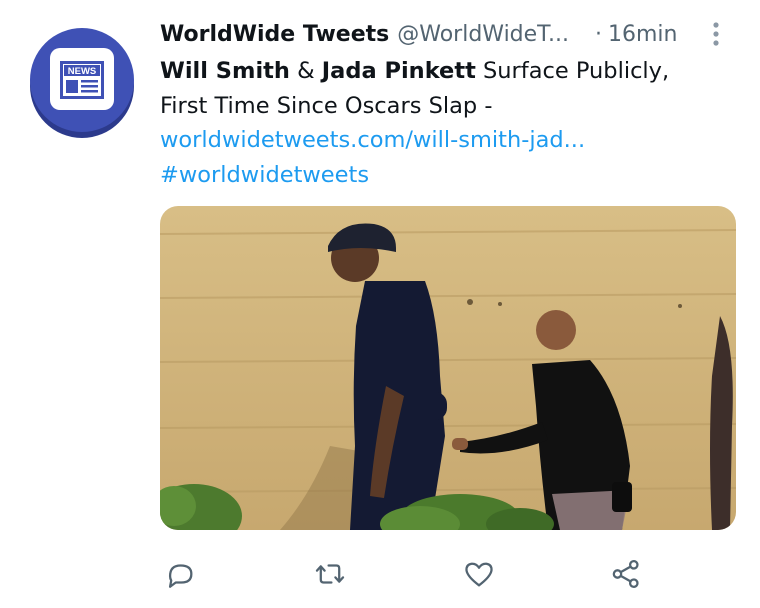 Image resolution: width=760 pixels, height=608 pixels. What do you see at coordinates (326, 105) in the screenshot?
I see `tweet-text-line-2: First Time Since Oscars Slap -` at bounding box center [326, 105].